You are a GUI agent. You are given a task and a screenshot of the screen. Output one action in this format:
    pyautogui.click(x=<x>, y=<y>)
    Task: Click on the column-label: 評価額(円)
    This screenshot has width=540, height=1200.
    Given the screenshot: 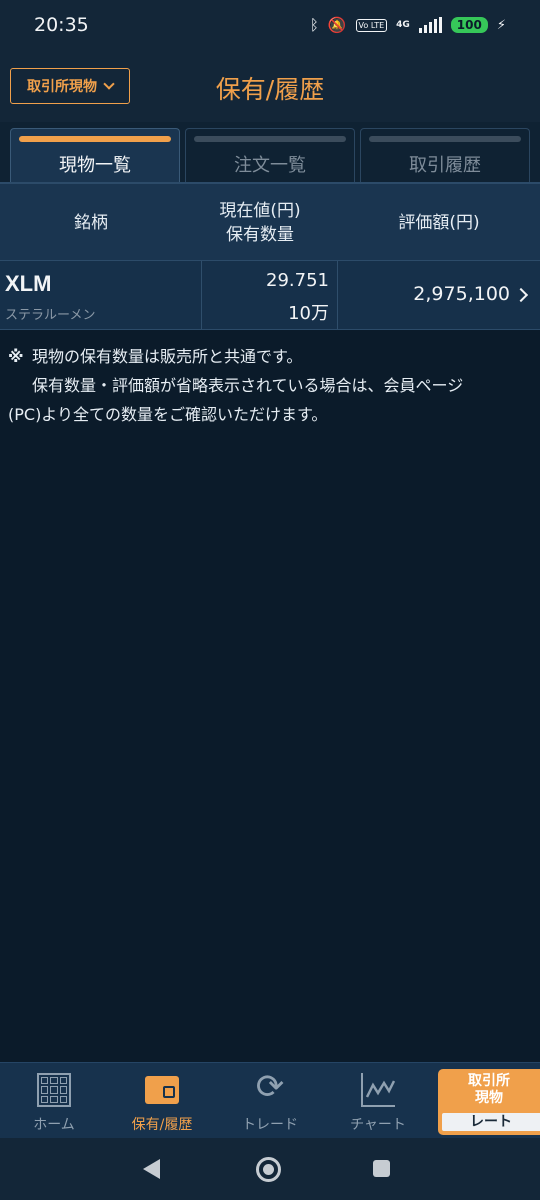 What is the action you would take?
    pyautogui.click(x=439, y=223)
    